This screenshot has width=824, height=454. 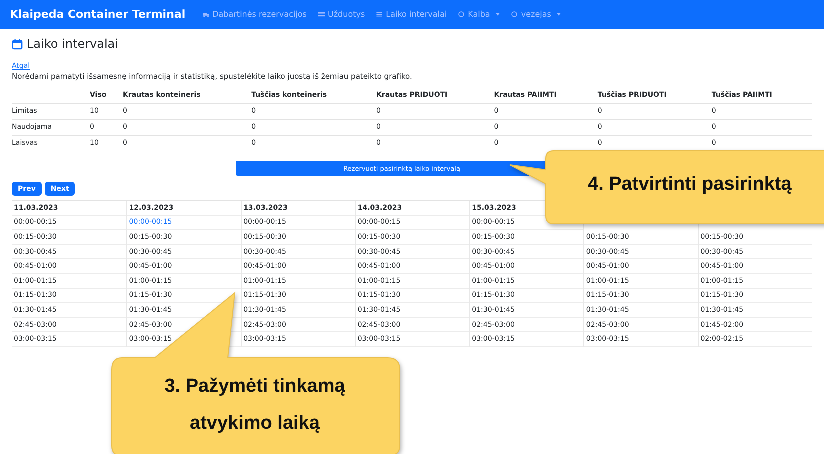 What do you see at coordinates (255, 405) in the screenshot?
I see `callout-text: 3. Pažymėti tinkamą atvykimo laiką` at bounding box center [255, 405].